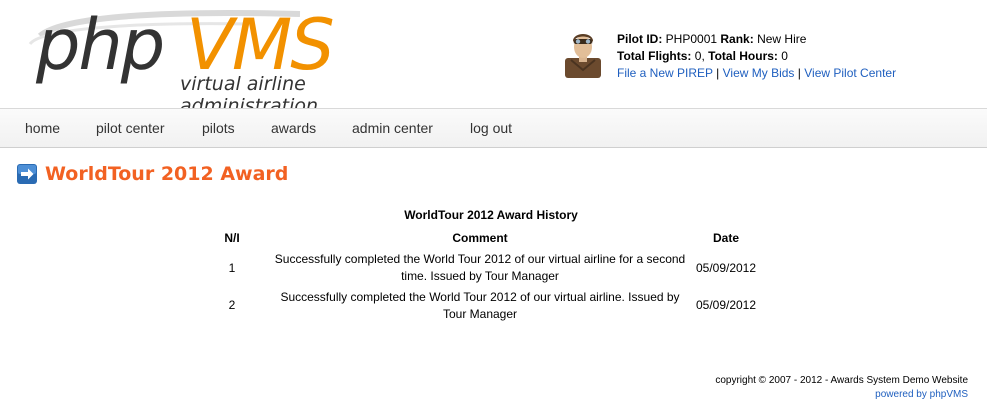 The image size is (987, 414). I want to click on rank-label: Rank:, so click(737, 39).